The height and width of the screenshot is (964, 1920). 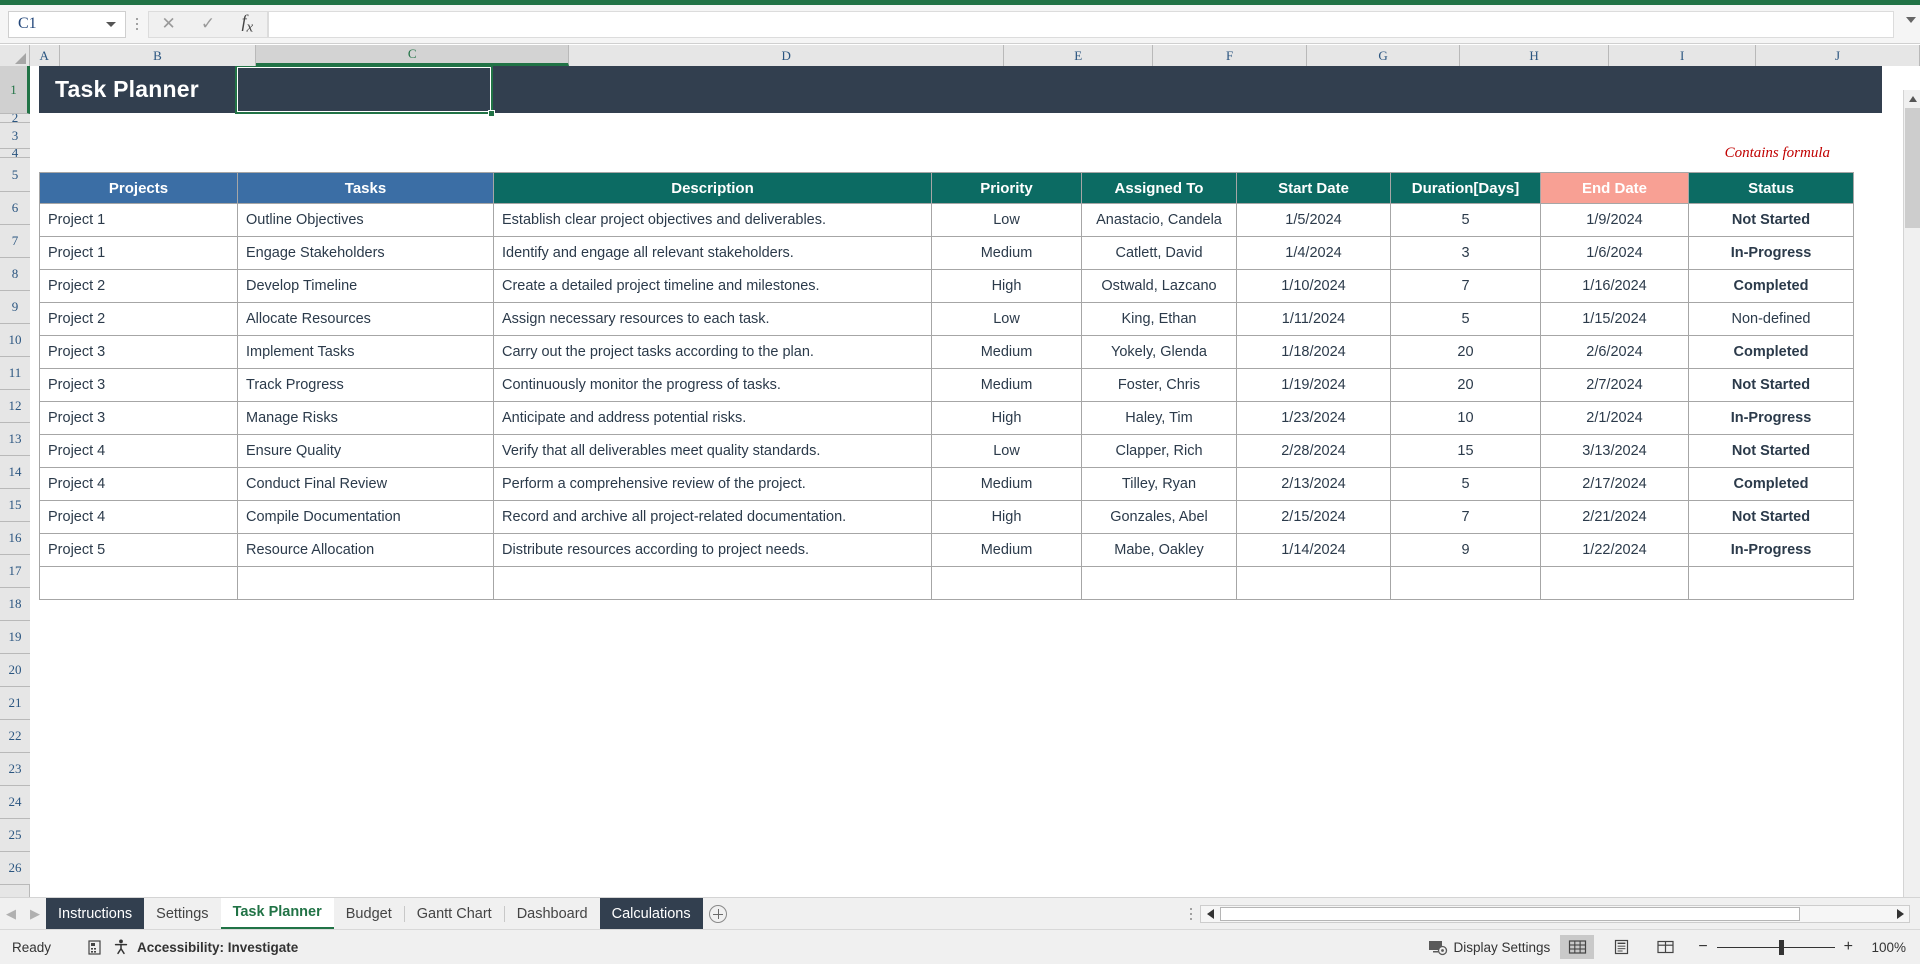 What do you see at coordinates (365, 286) in the screenshot?
I see `cell-task: Develop Timeline` at bounding box center [365, 286].